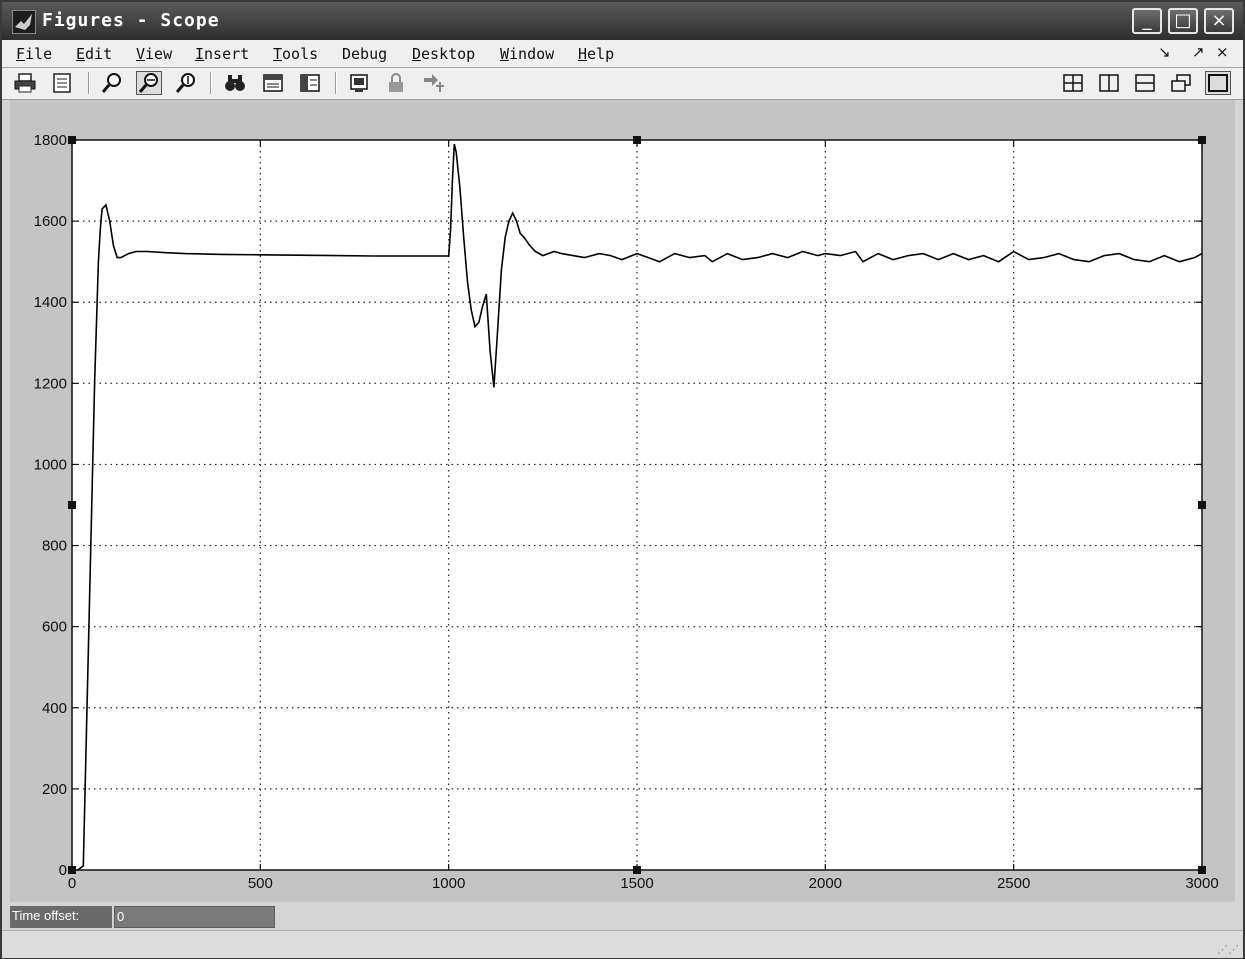 This screenshot has width=1245, height=959. What do you see at coordinates (63, 870) in the screenshot?
I see `y-tick-label: 0` at bounding box center [63, 870].